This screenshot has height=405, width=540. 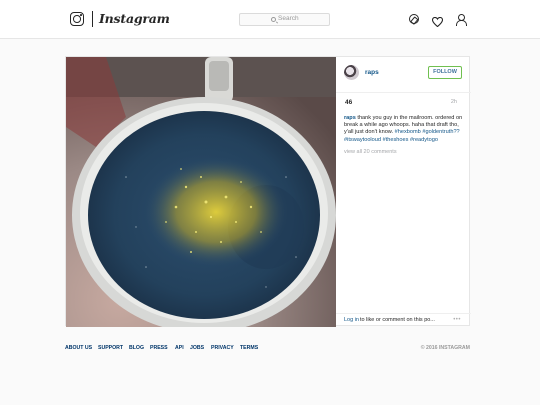 What do you see at coordinates (351, 320) in the screenshot?
I see `login-link: Log in` at bounding box center [351, 320].